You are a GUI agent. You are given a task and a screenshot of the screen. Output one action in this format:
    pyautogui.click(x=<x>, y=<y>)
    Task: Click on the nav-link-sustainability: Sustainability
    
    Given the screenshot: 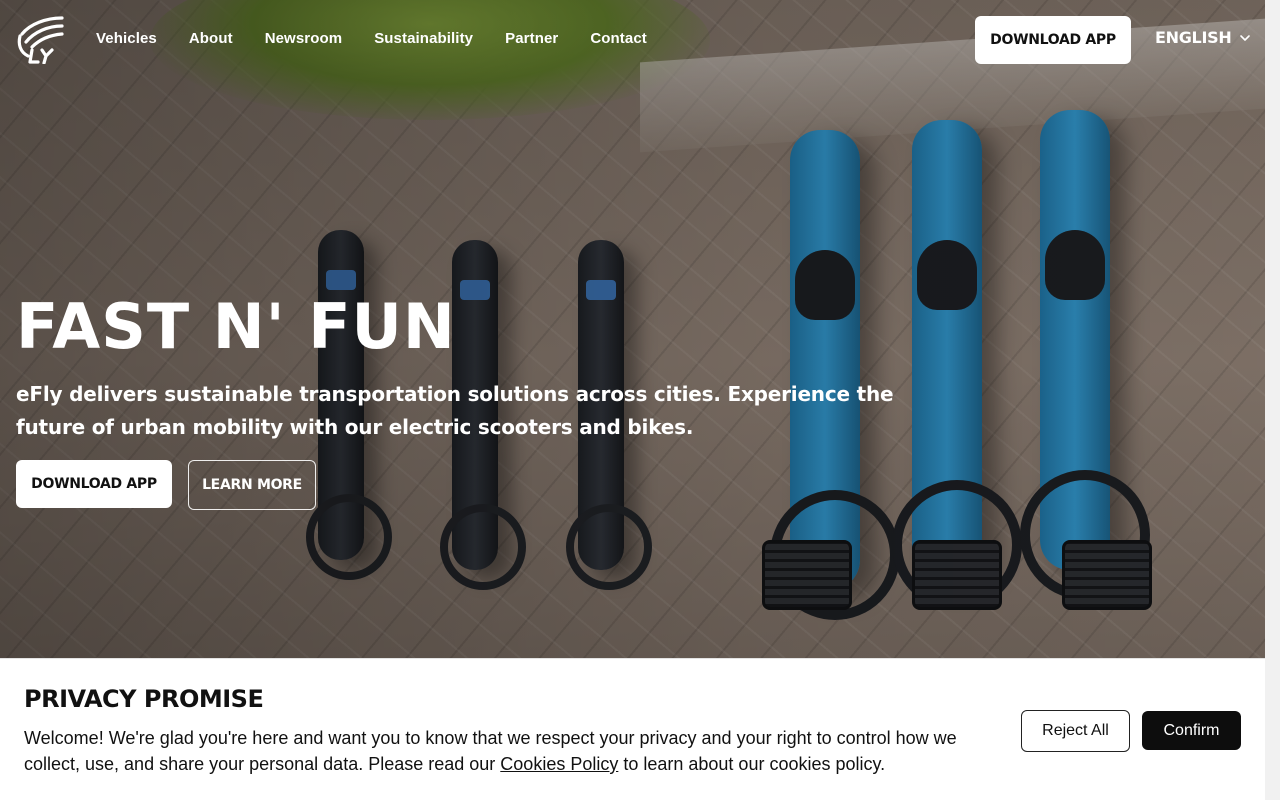 What is the action you would take?
    pyautogui.click(x=423, y=38)
    